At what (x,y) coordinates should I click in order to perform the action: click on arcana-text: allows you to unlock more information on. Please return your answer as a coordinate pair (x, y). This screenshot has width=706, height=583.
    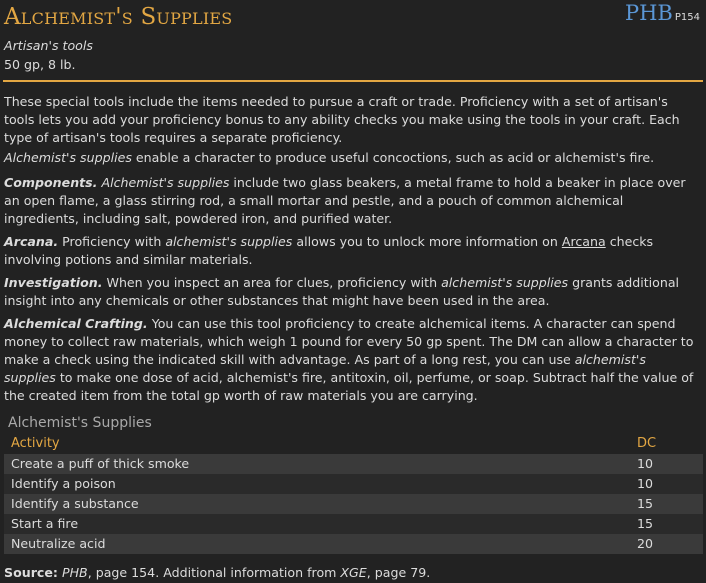
    Looking at the image, I should click on (427, 241).